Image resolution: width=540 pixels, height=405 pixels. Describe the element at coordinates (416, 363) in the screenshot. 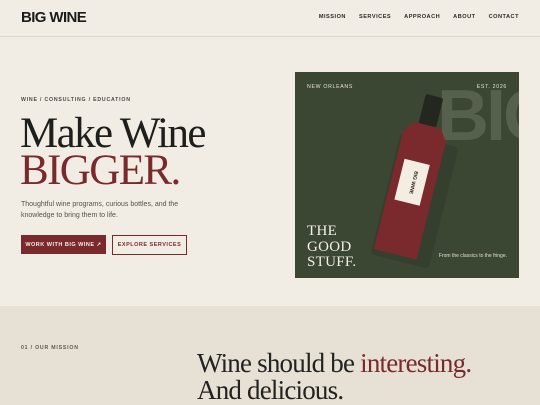

I see `mission-headline-accent: interesting.` at that location.